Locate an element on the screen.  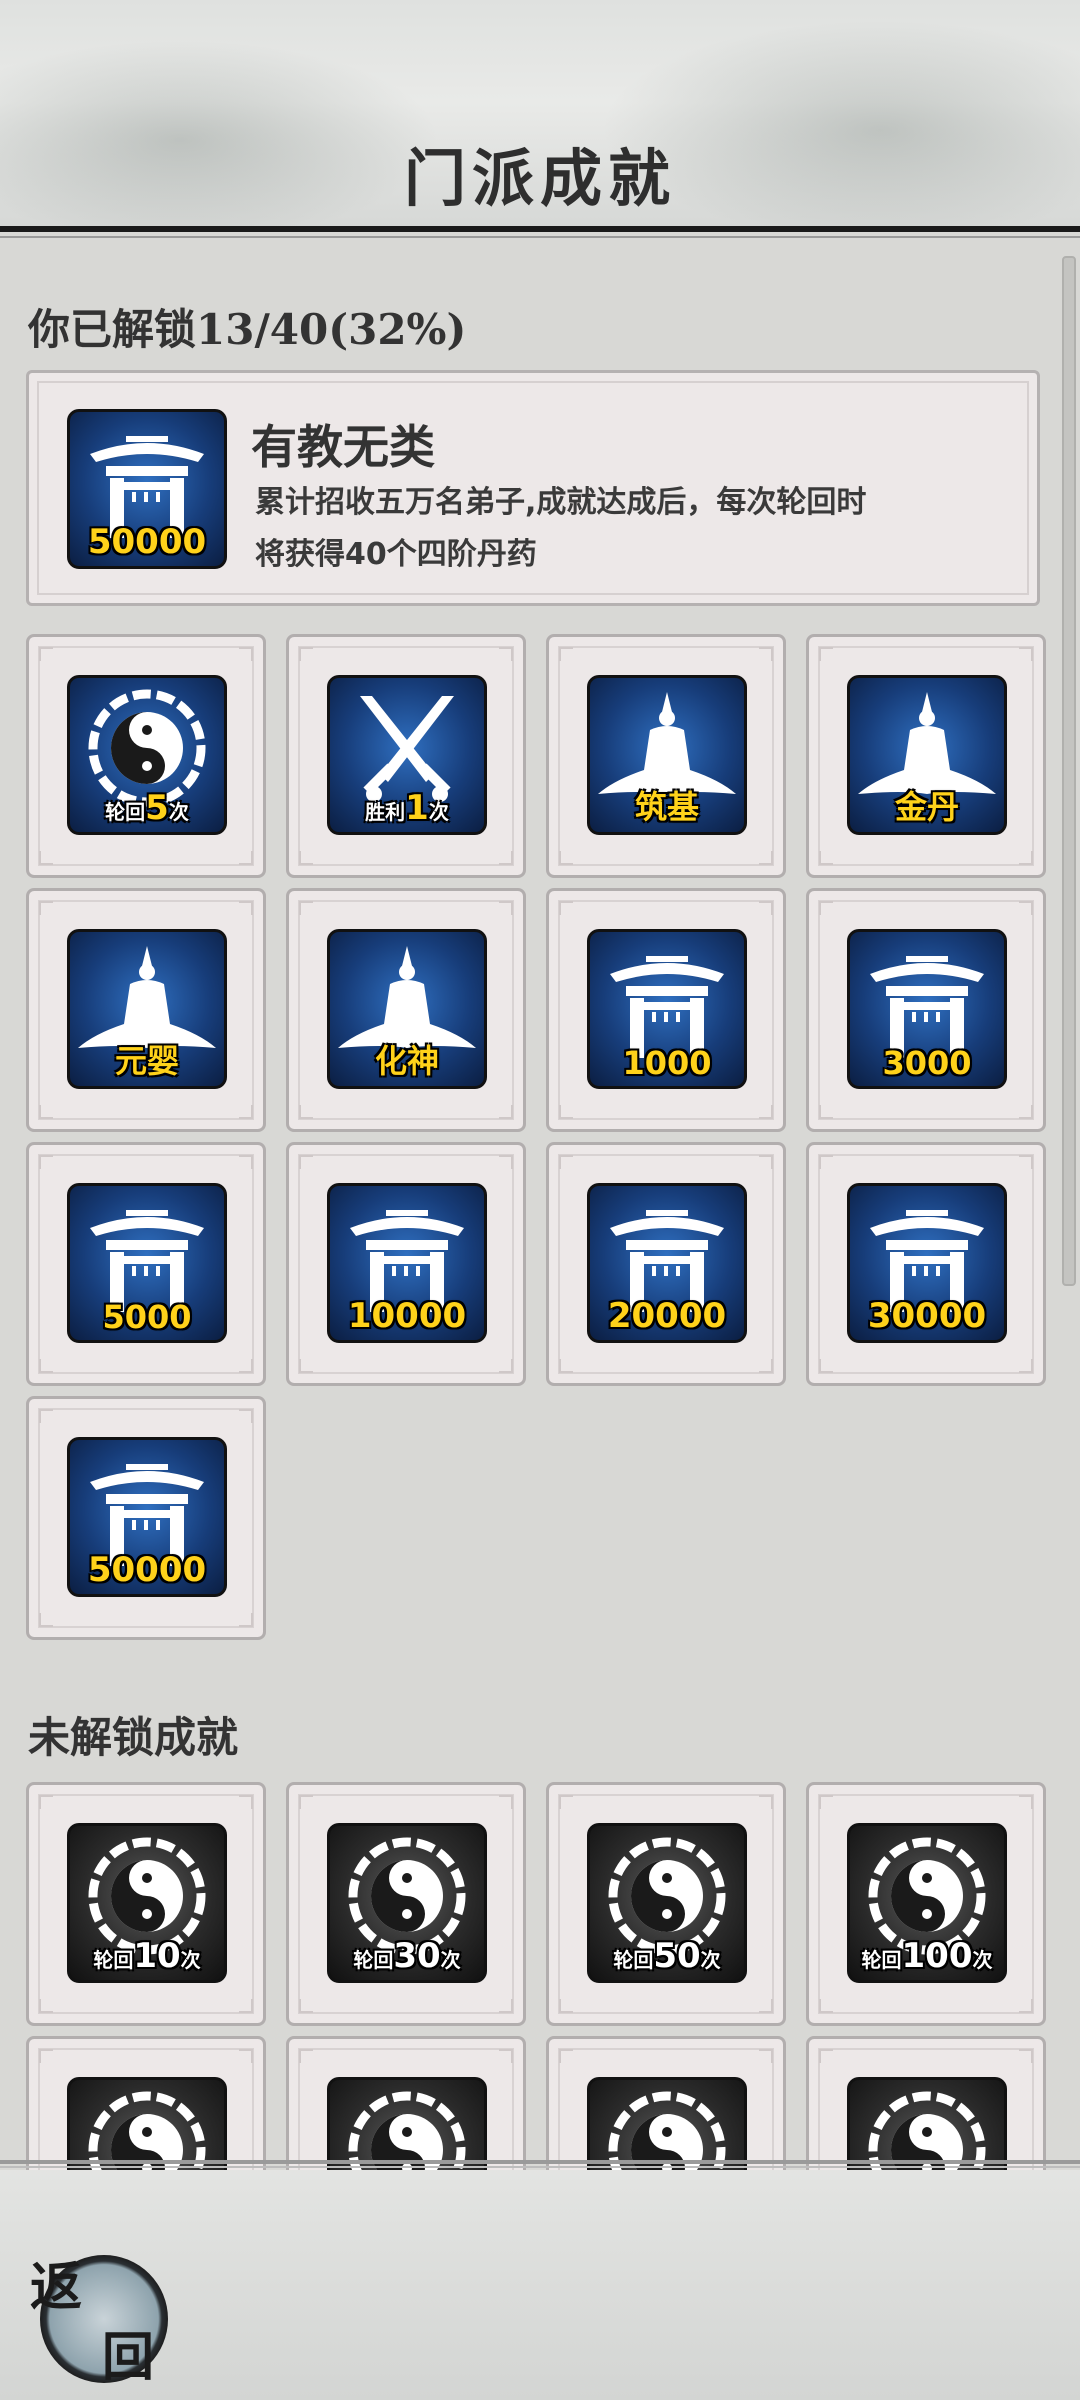
achievement-label: 轮回50次 is located at coordinates (667, 1956).